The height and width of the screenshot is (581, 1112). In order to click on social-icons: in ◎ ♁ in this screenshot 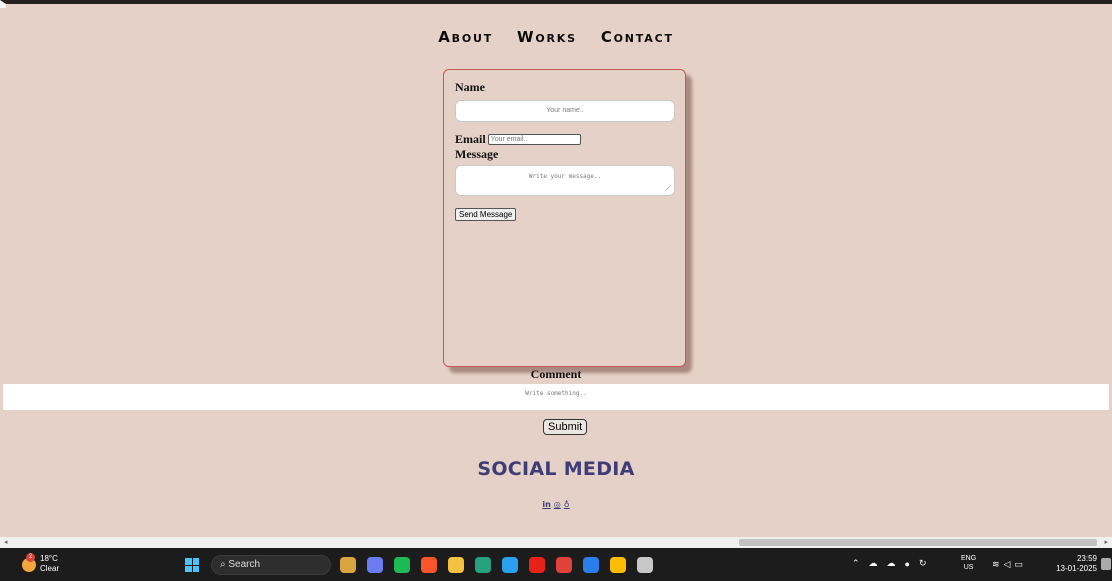, I will do `click(556, 504)`.